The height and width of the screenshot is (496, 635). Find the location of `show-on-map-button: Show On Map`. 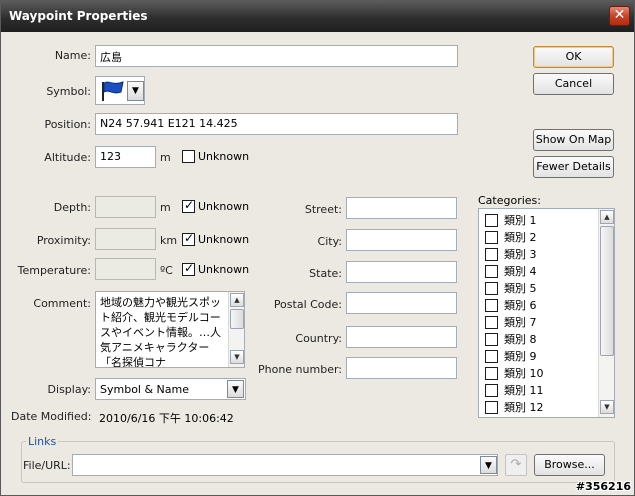

show-on-map-button: Show On Map is located at coordinates (573, 140).